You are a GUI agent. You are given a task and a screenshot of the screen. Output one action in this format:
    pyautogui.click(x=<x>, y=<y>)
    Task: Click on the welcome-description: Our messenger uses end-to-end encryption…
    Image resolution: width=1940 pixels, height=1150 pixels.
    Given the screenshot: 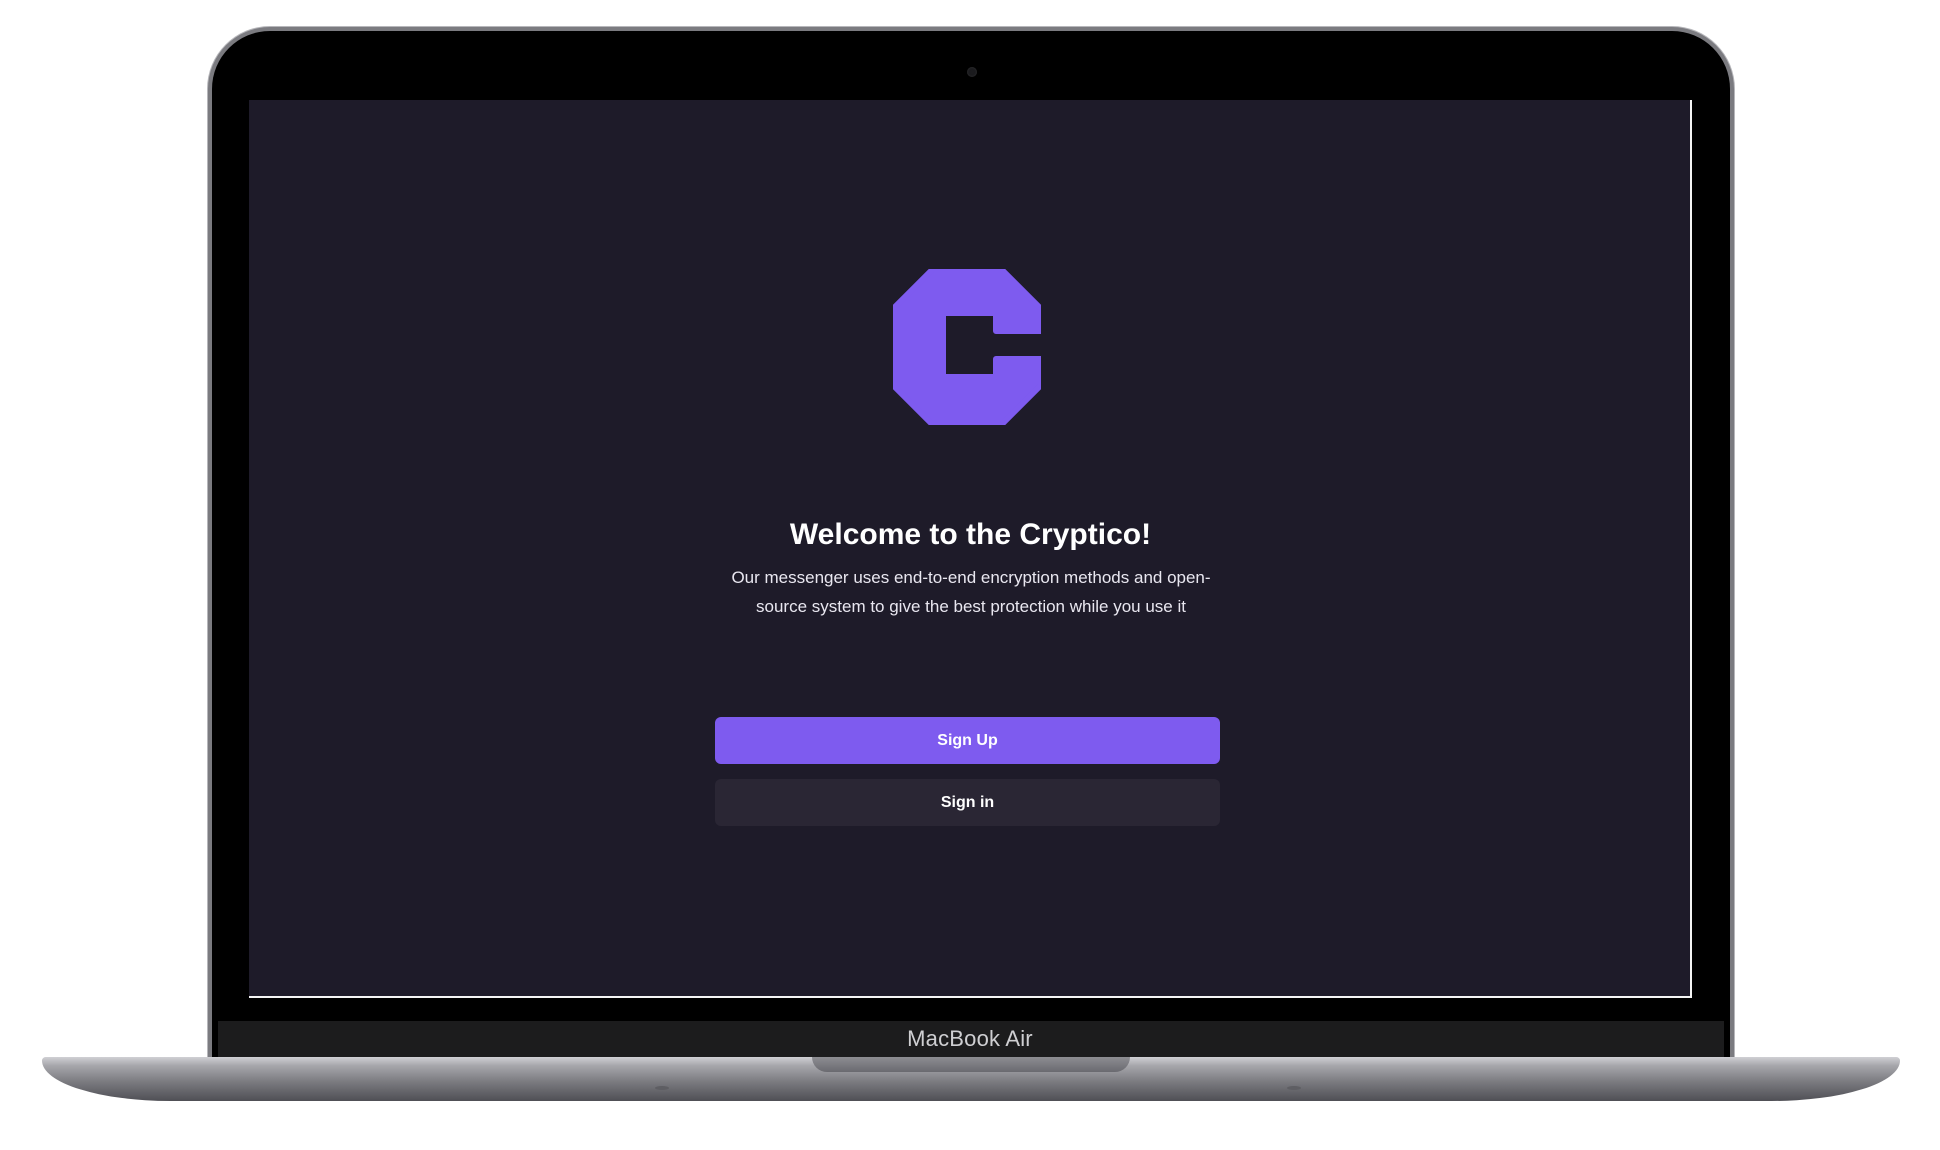 What is the action you would take?
    pyautogui.click(x=971, y=592)
    